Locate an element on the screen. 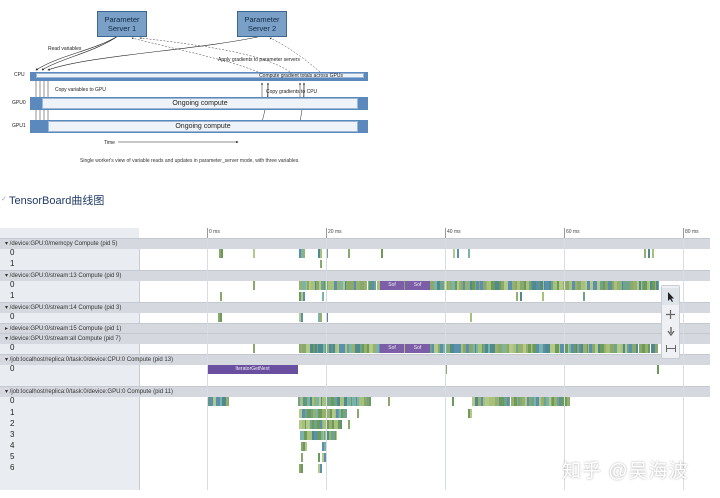  track-label: 2 is located at coordinates (12, 423).